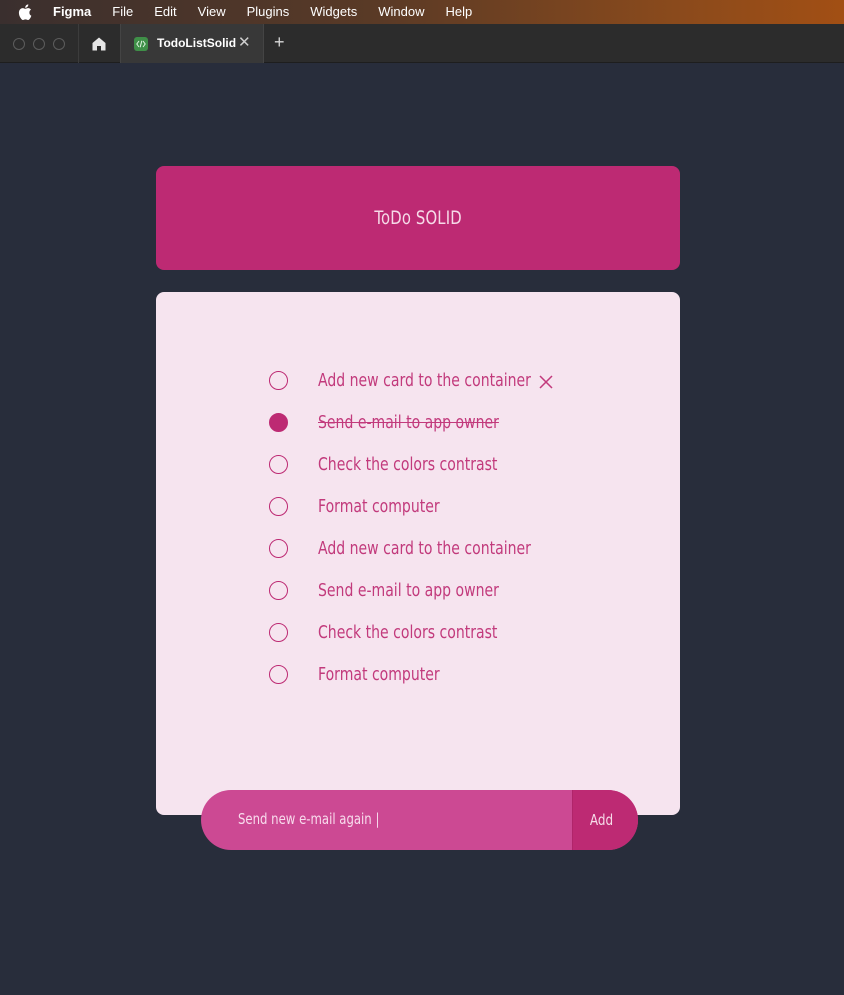 The width and height of the screenshot is (844, 995). What do you see at coordinates (546, 382) in the screenshot?
I see `delete-todo-icon` at bounding box center [546, 382].